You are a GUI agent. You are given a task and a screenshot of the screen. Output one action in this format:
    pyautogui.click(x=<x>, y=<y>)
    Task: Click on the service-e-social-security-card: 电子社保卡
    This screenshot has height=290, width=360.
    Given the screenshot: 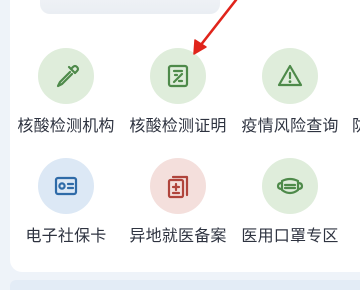 What is the action you would take?
    pyautogui.click(x=66, y=213)
    